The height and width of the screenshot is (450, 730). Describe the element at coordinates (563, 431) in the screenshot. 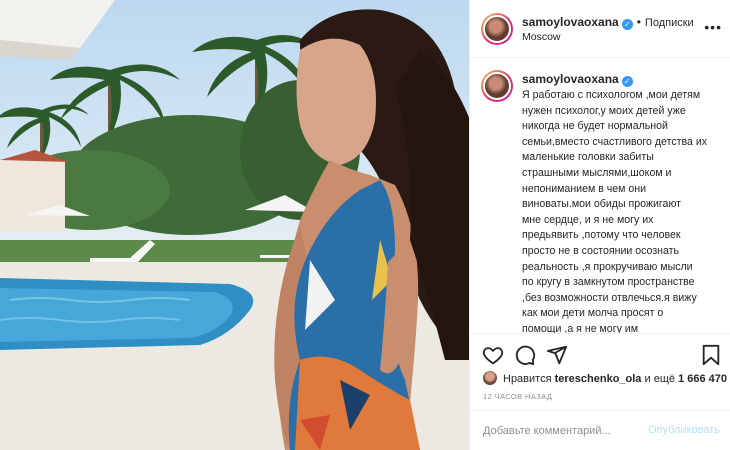

I see `comment-input` at that location.